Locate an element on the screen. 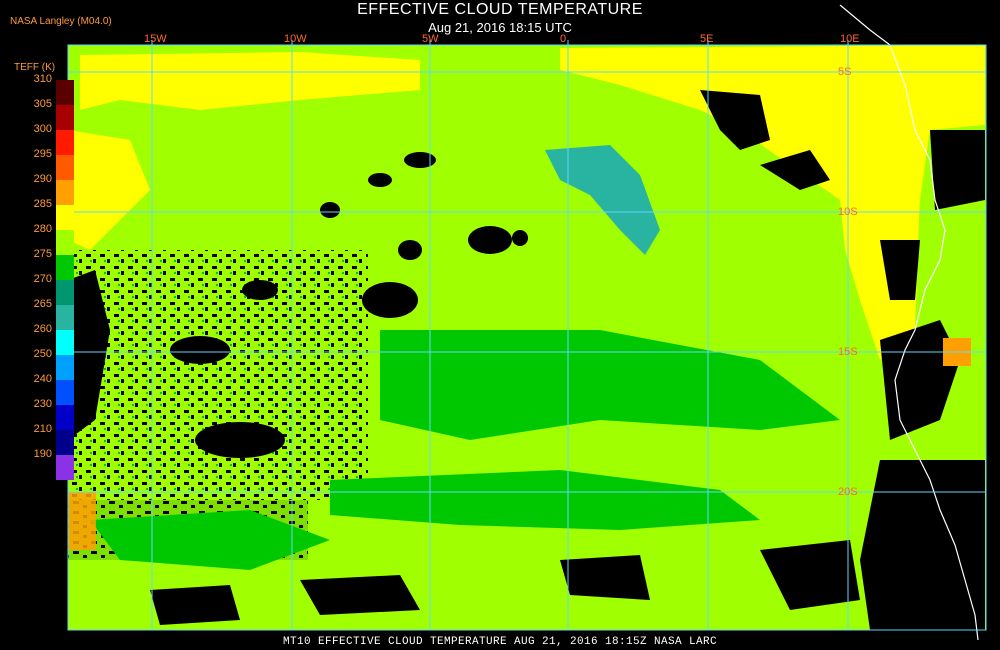  legend-tick-label: 265 is located at coordinates (42, 304).